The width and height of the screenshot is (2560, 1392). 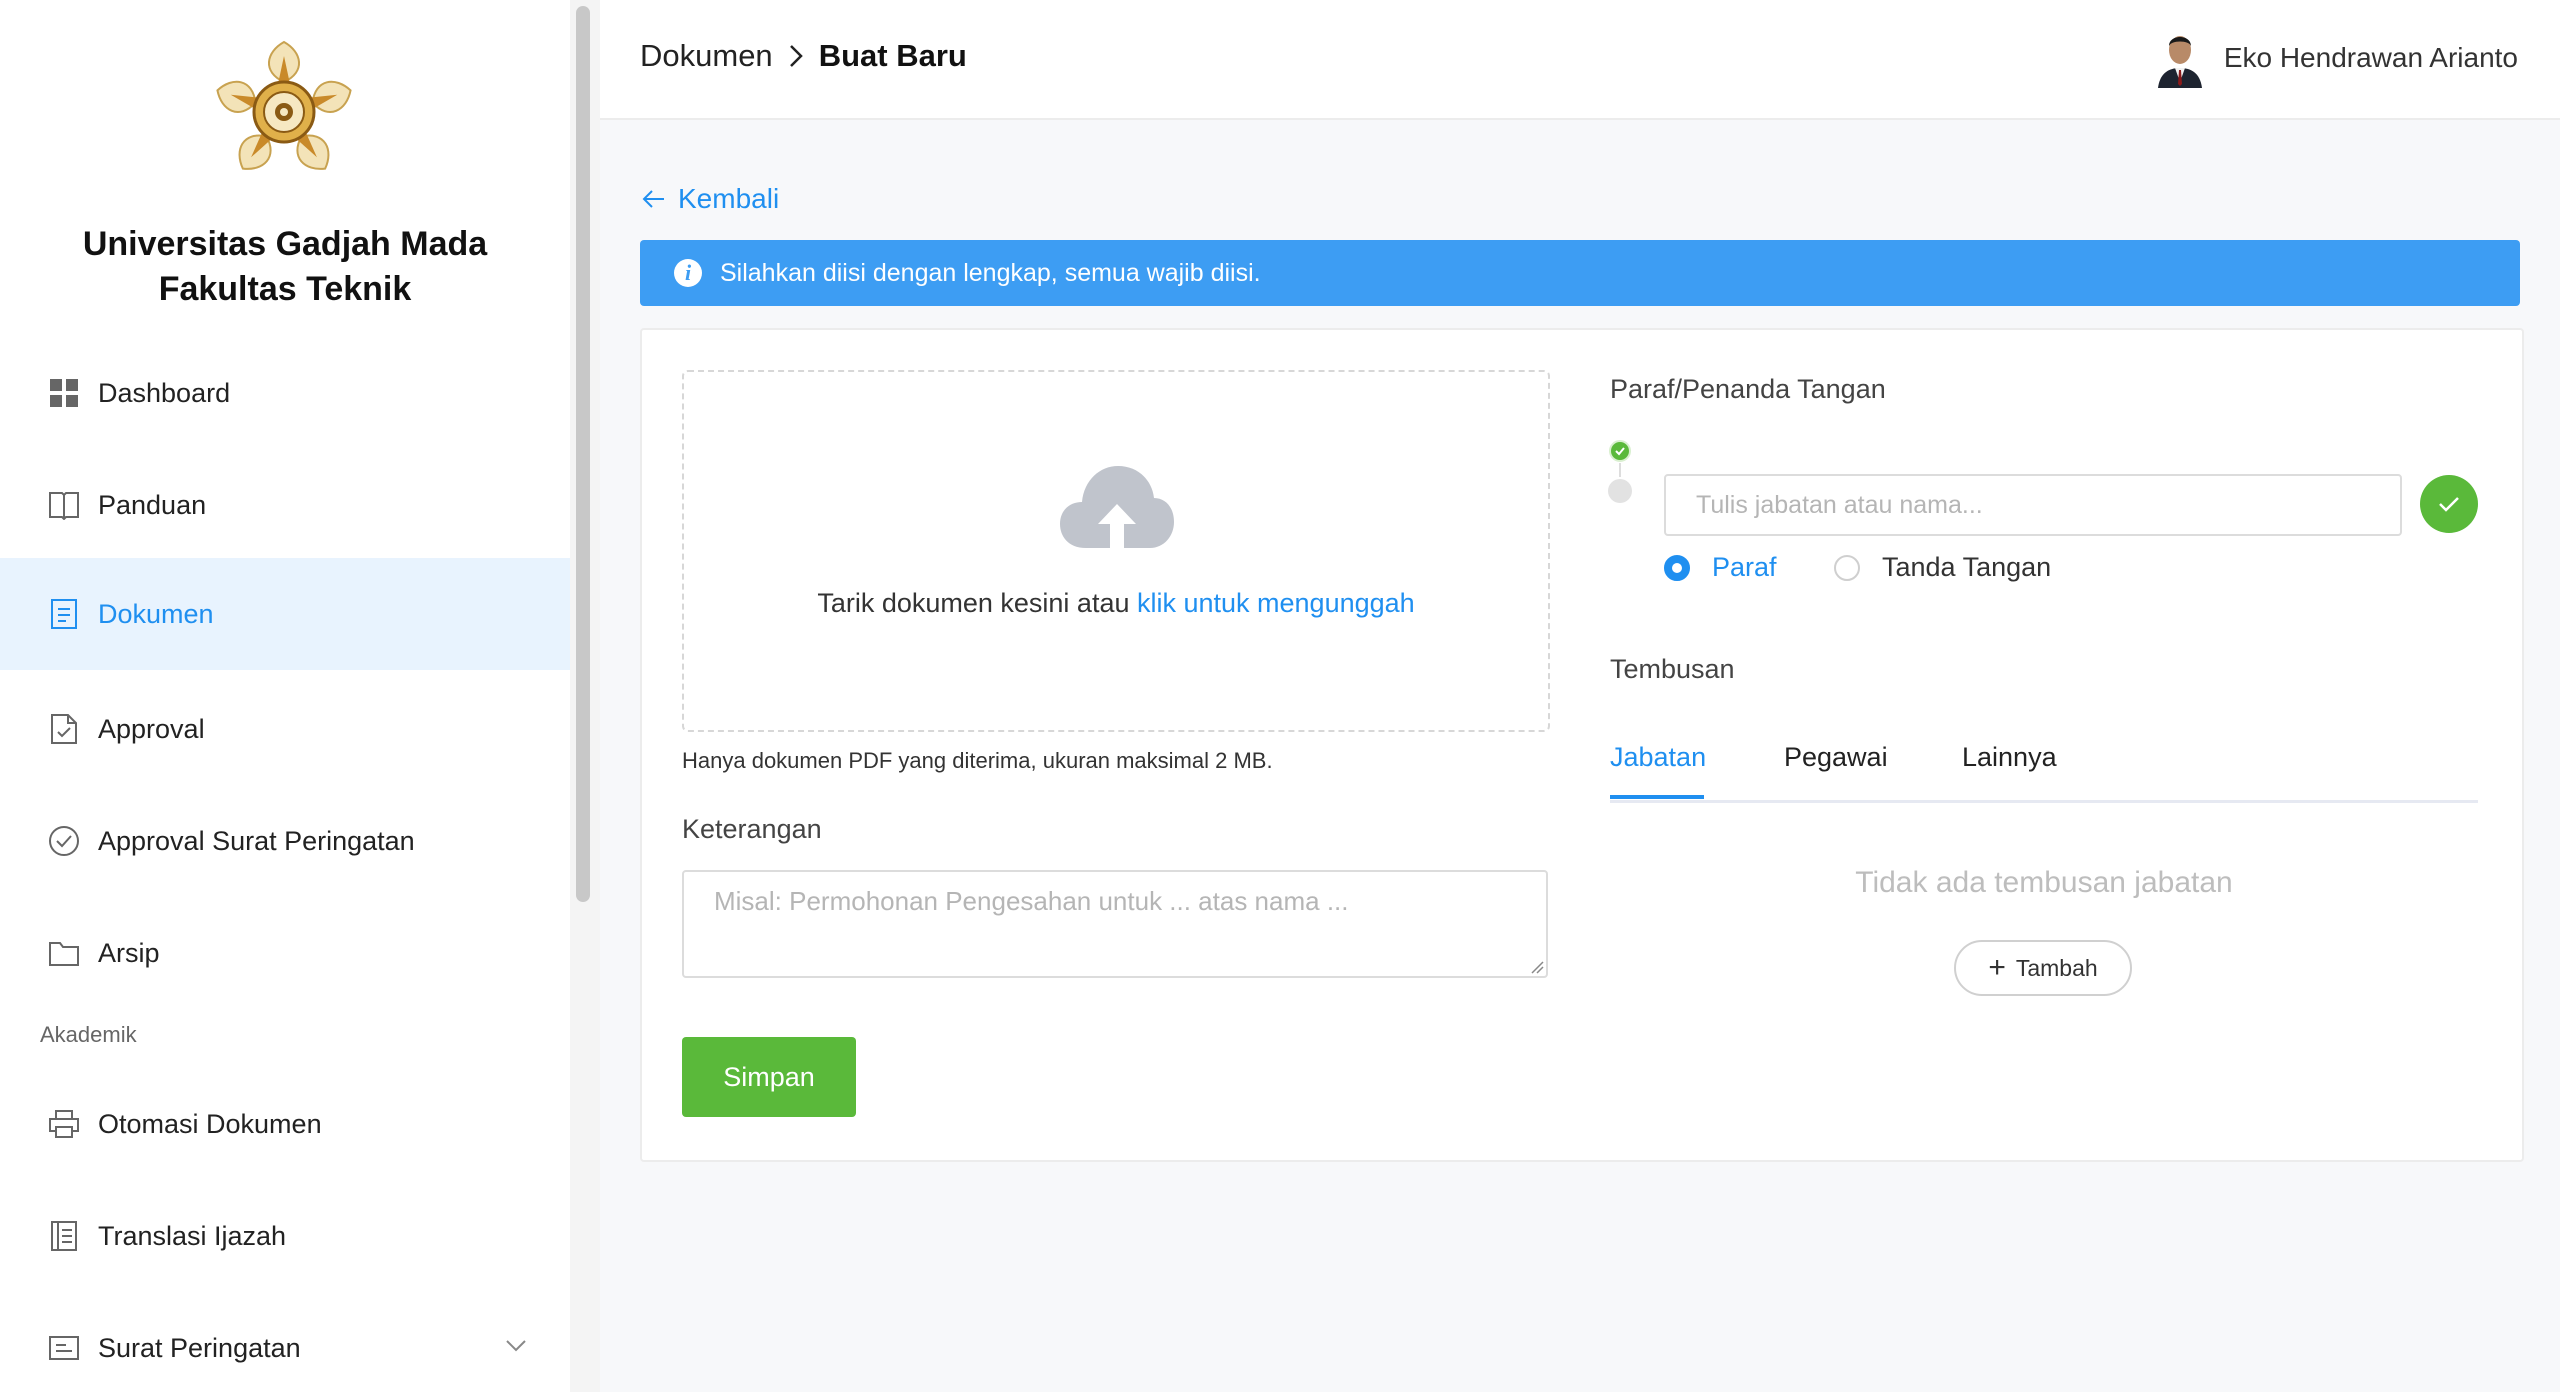 What do you see at coordinates (64, 393) in the screenshot?
I see `dashboard-icon` at bounding box center [64, 393].